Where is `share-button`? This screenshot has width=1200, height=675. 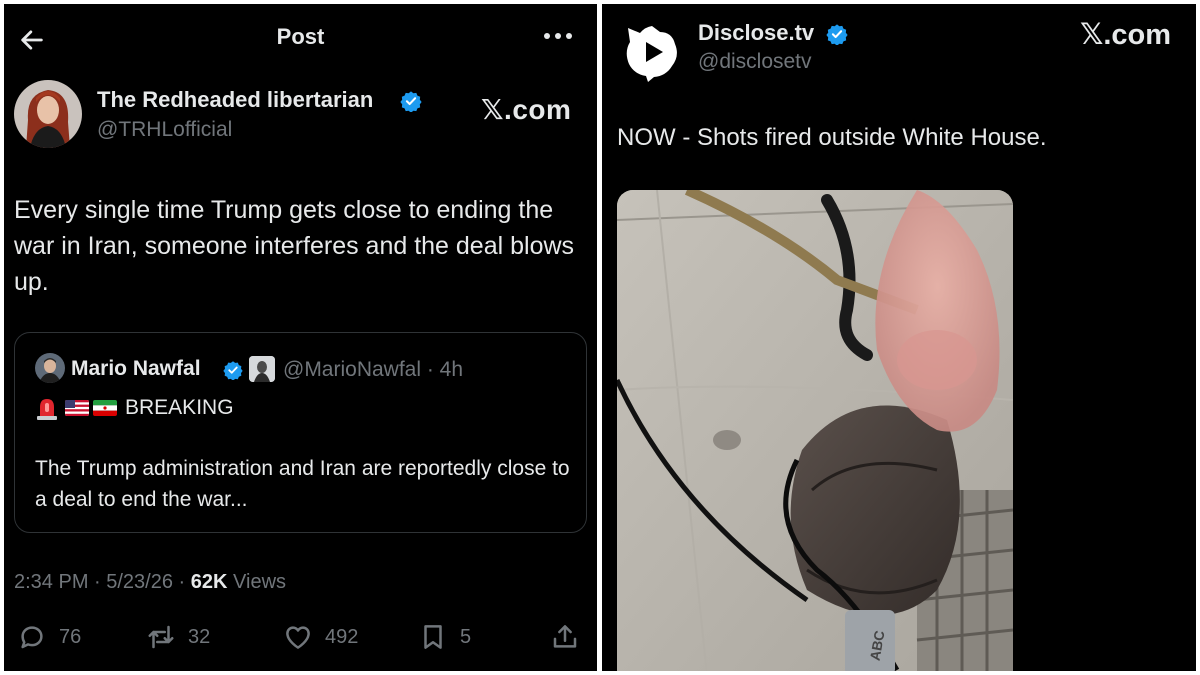 share-button is located at coordinates (565, 637).